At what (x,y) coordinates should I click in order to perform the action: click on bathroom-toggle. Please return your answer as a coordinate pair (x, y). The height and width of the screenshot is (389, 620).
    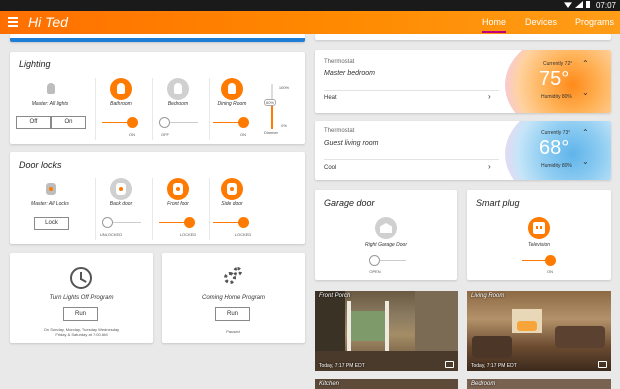
    Looking at the image, I should click on (132, 122).